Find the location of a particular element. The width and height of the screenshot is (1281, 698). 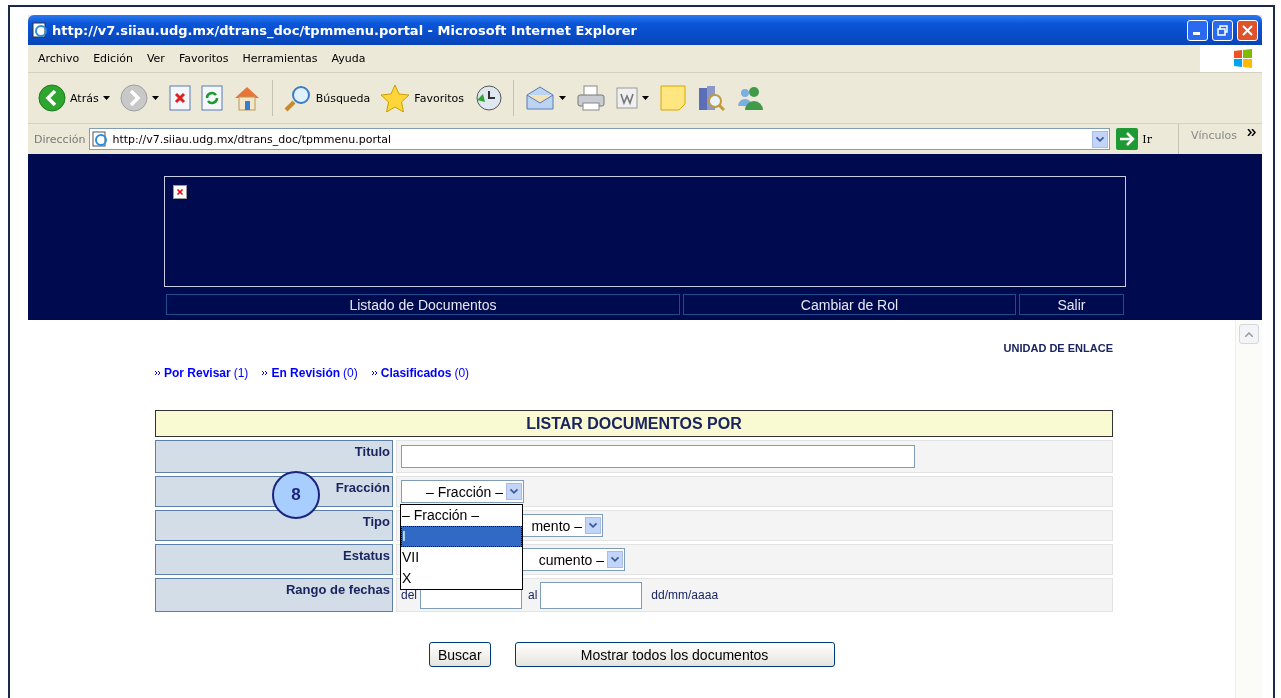

restore-button is located at coordinates (1222, 30).